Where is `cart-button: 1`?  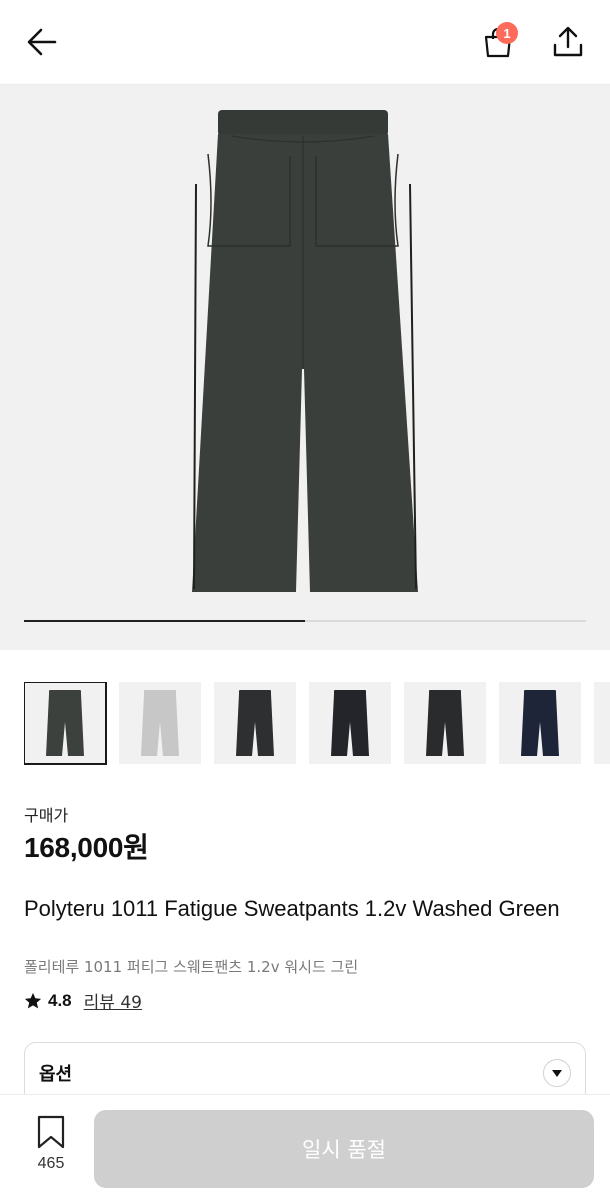
cart-button: 1 is located at coordinates (498, 42).